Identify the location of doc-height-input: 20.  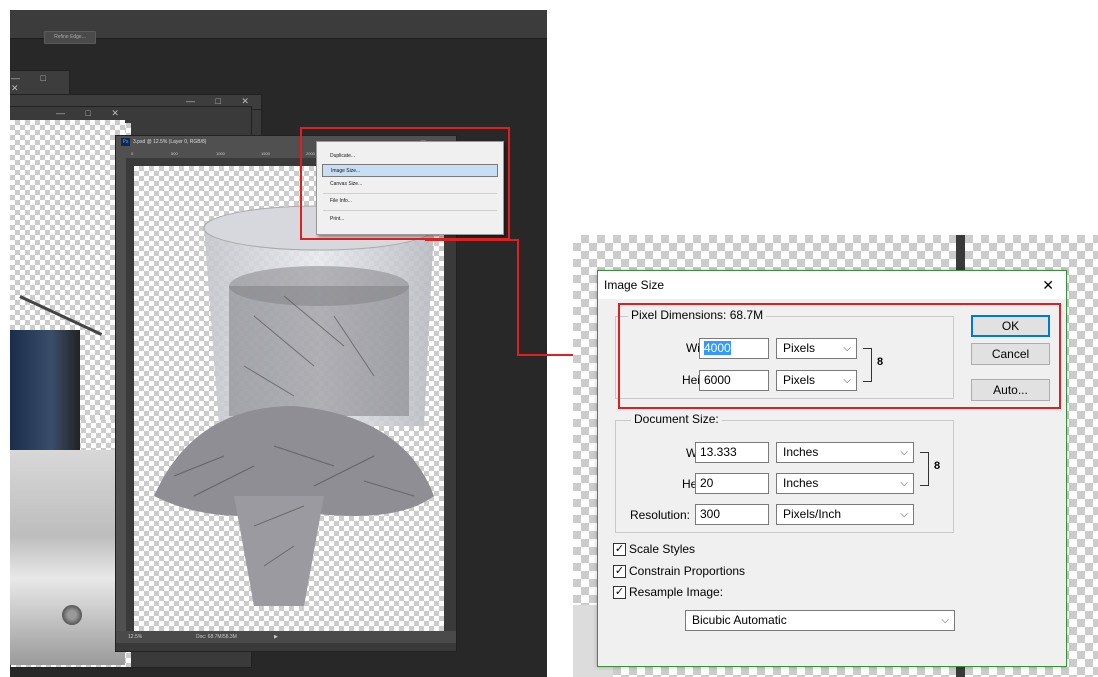
(732, 483).